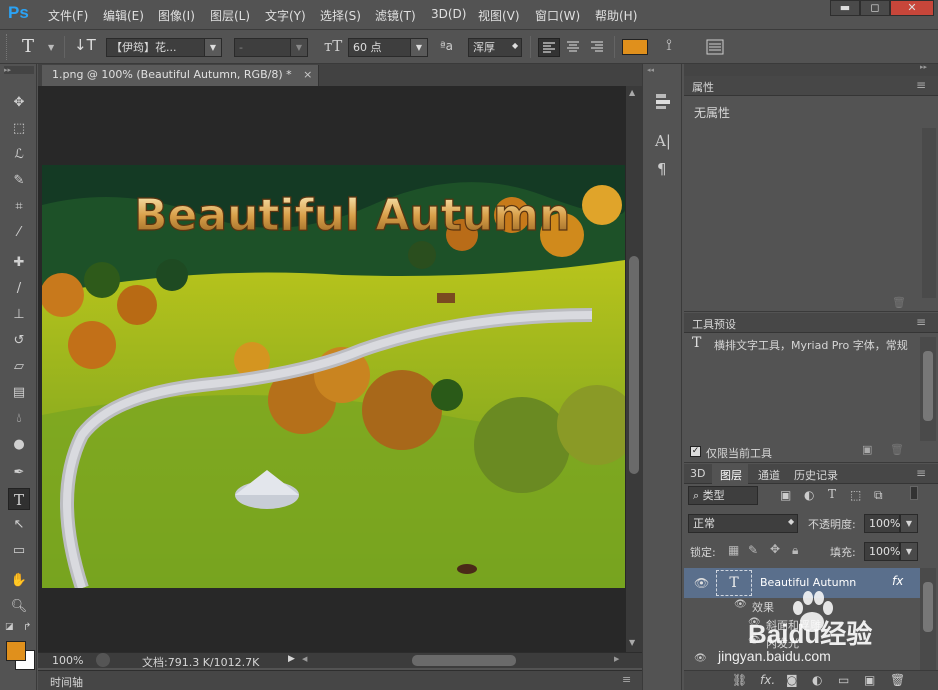  I want to click on tool-presets-tab: 工具预设, so click(714, 324).